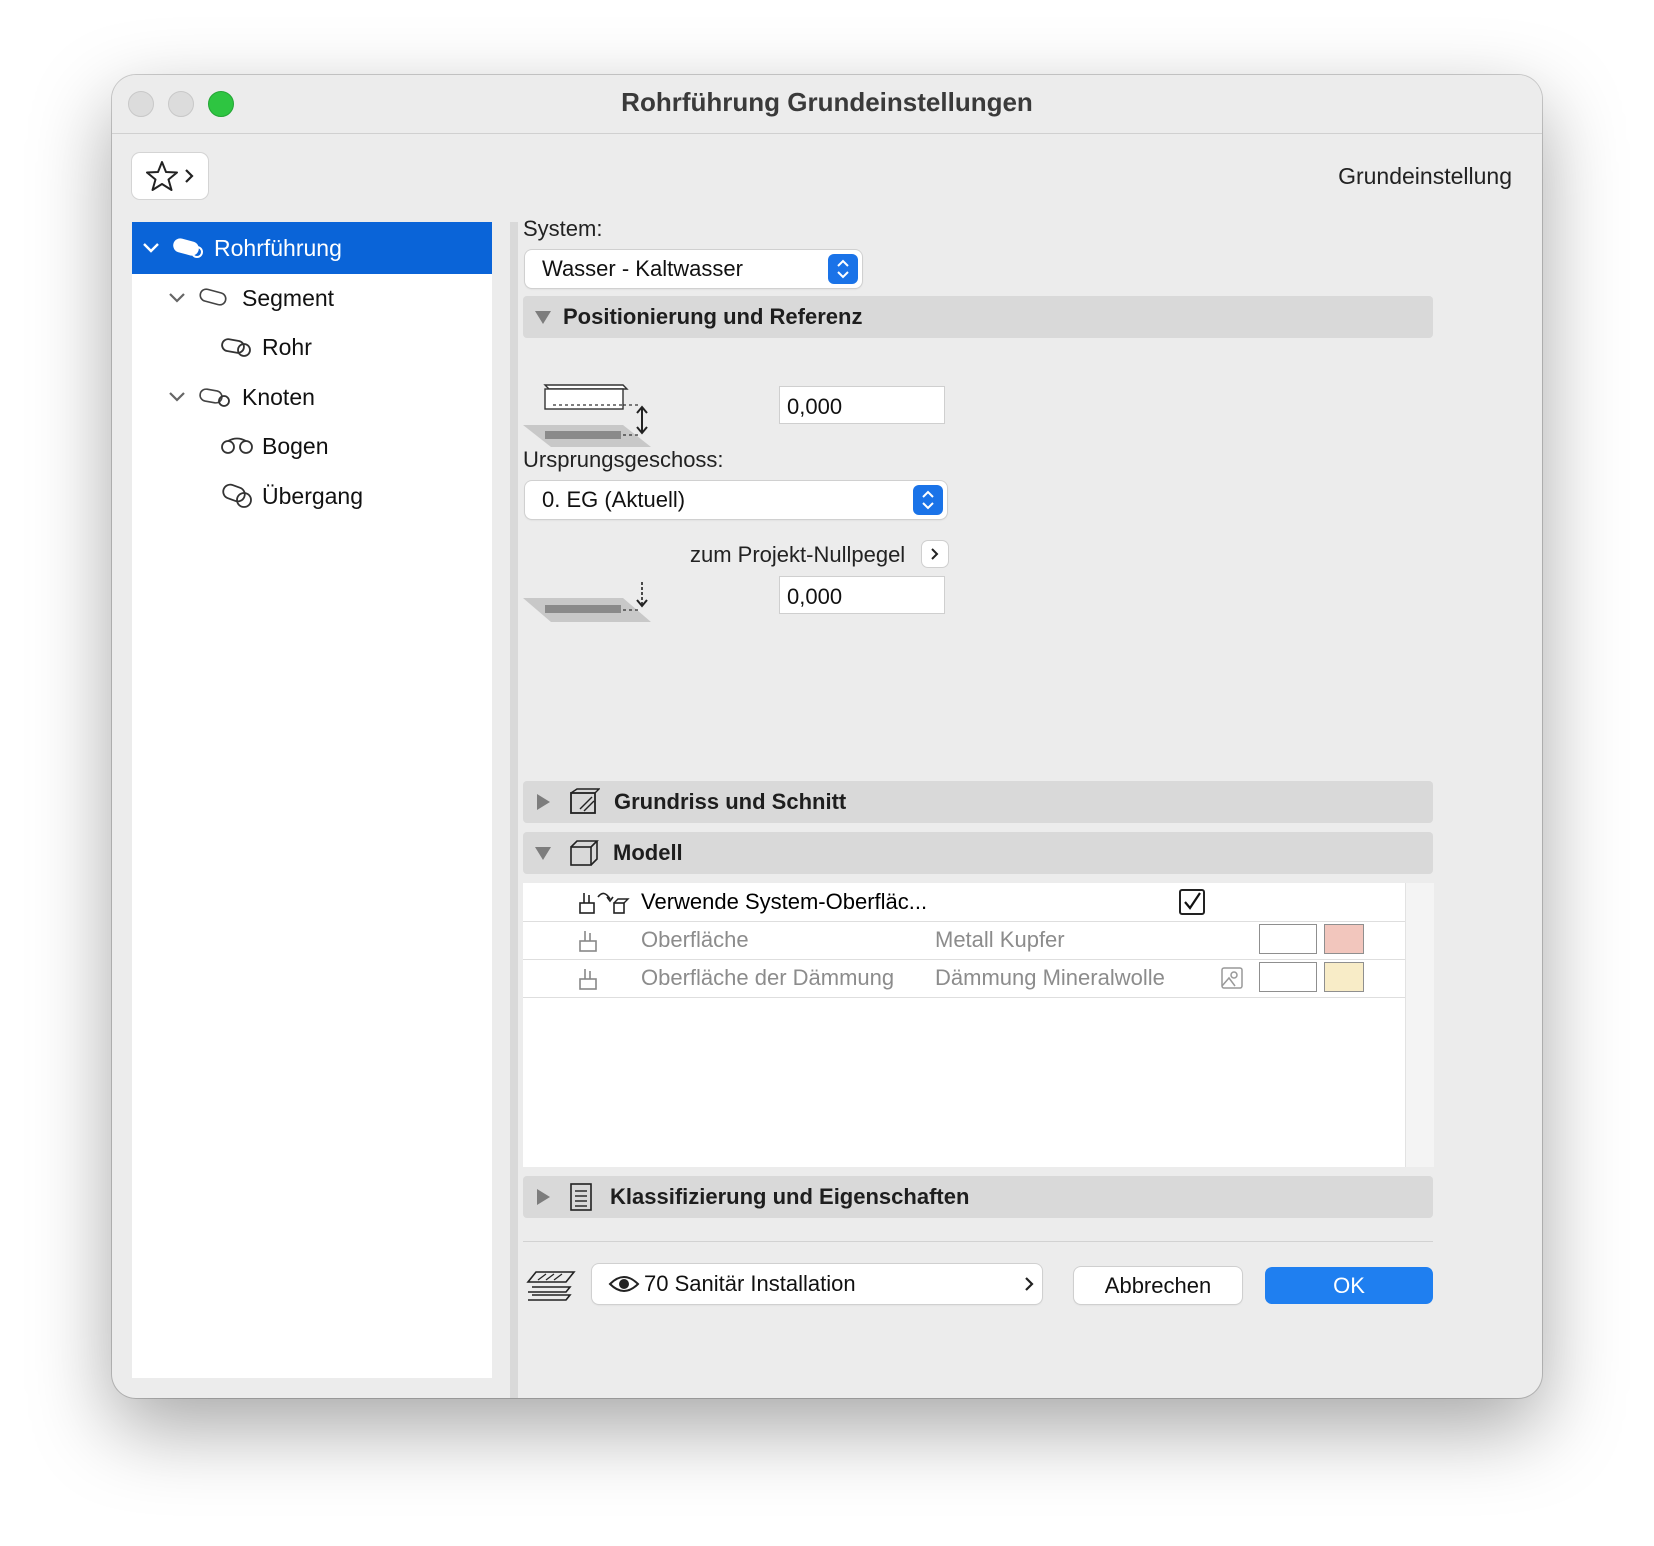 The image size is (1654, 1546). I want to click on tree-item-segment: Segment, so click(312, 298).